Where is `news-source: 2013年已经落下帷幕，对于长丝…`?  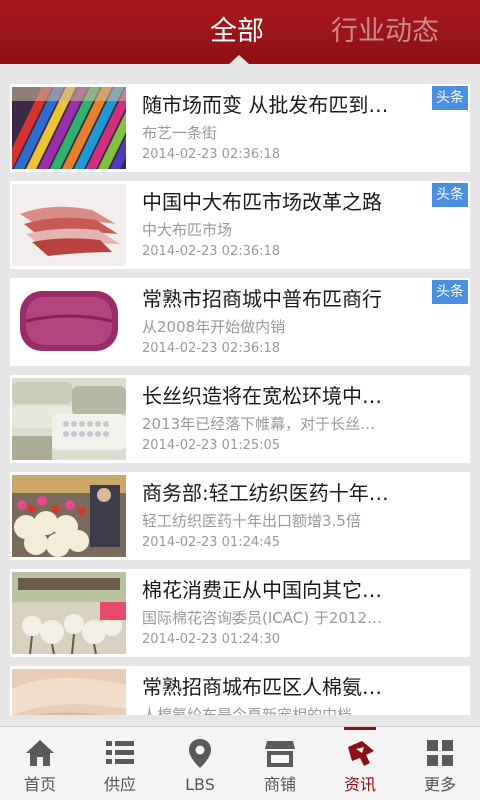
news-source: 2013年已经落下帷幕，对于长丝… is located at coordinates (259, 424).